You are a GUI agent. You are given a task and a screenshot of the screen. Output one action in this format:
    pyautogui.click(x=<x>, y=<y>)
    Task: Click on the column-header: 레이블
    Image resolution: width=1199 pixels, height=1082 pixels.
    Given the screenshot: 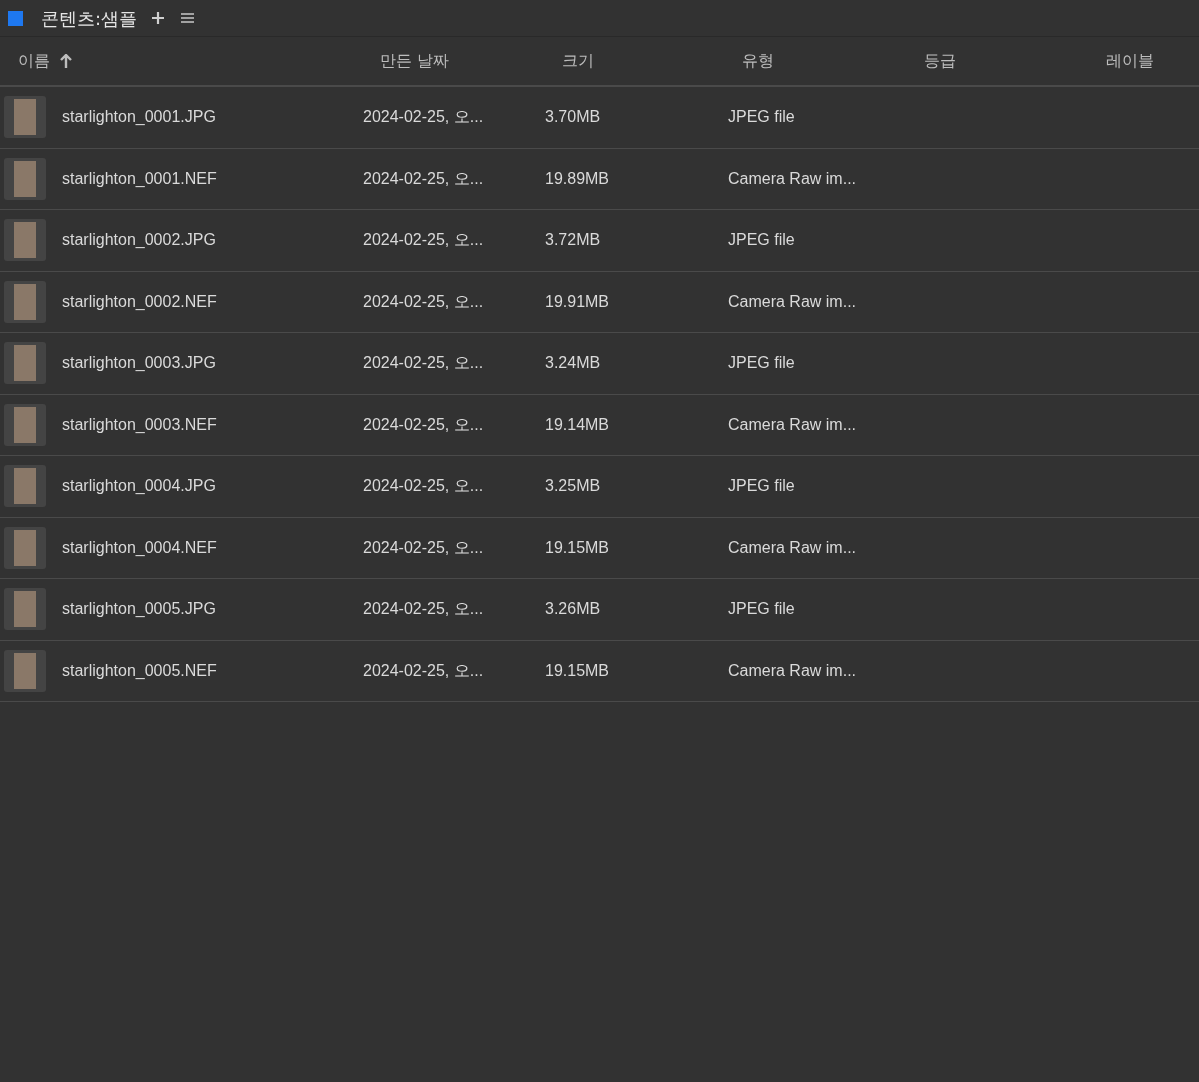 What is the action you would take?
    pyautogui.click(x=1130, y=61)
    